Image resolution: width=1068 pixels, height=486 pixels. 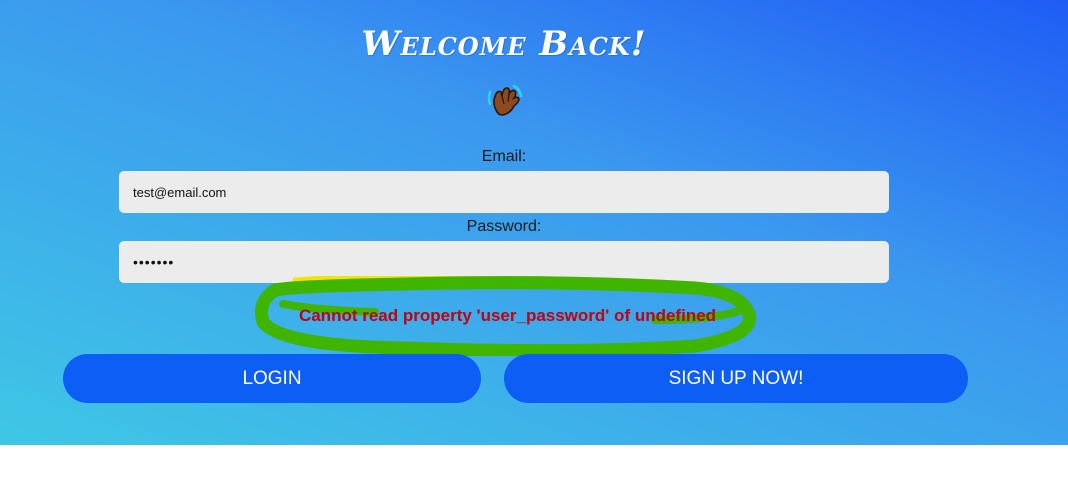 What do you see at coordinates (504, 44) in the screenshot?
I see `page-title: Welcome Back!` at bounding box center [504, 44].